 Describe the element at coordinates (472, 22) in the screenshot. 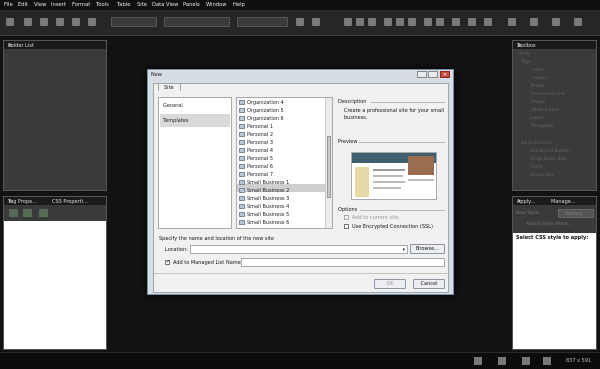

I see `border-icon` at that location.